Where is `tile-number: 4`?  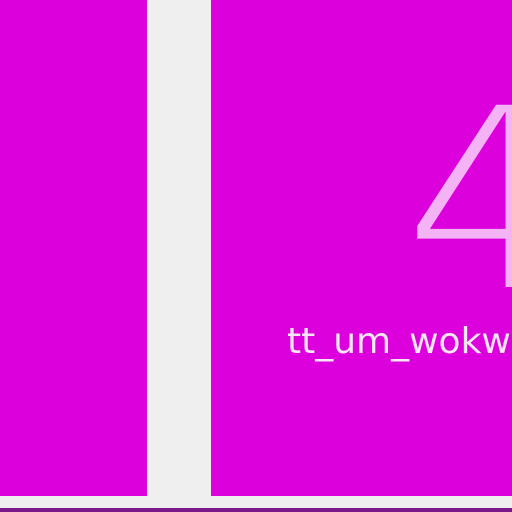
tile-number: 4 is located at coordinates (458, 200).